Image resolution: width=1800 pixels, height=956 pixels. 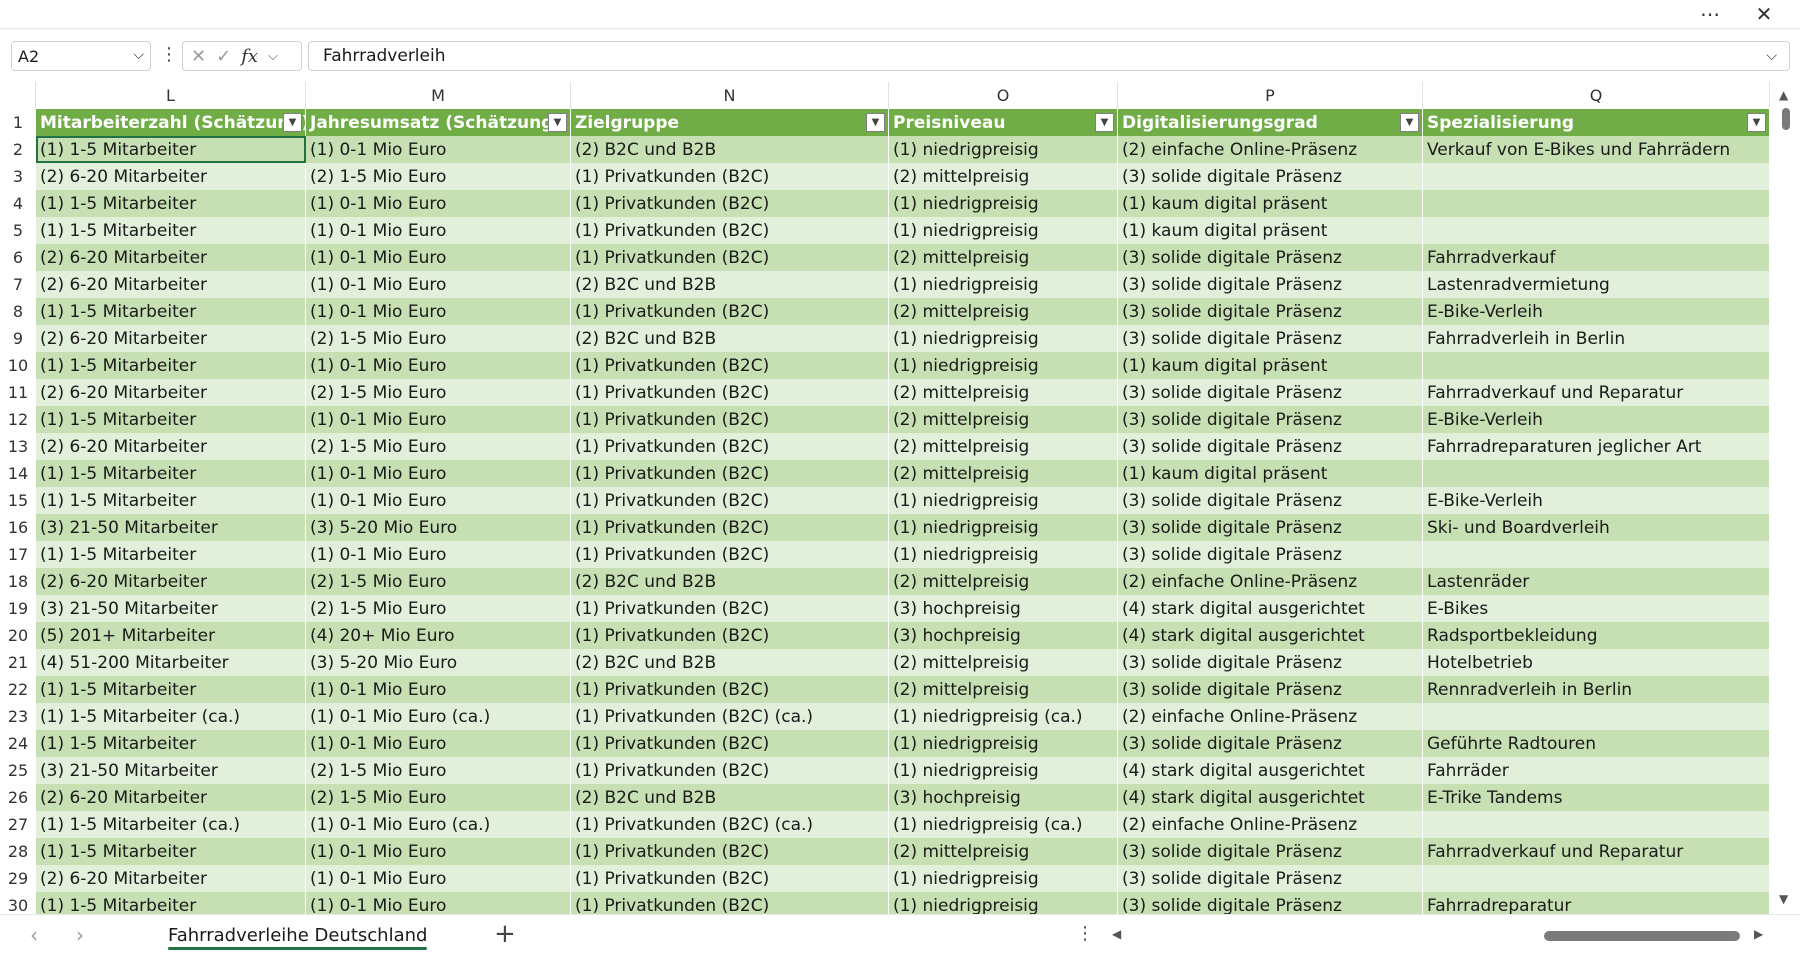 What do you see at coordinates (1596, 770) in the screenshot?
I see `table-cell: Fahrräder` at bounding box center [1596, 770].